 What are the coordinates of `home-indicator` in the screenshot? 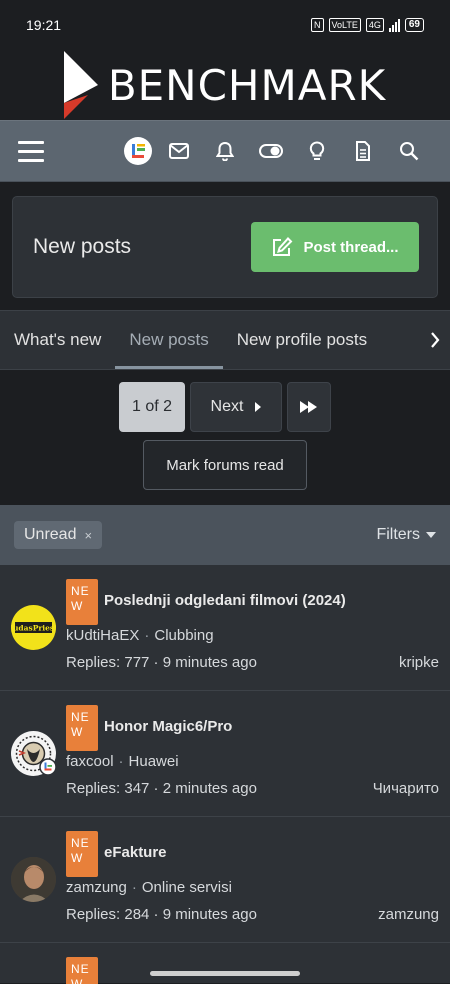 It's located at (225, 973).